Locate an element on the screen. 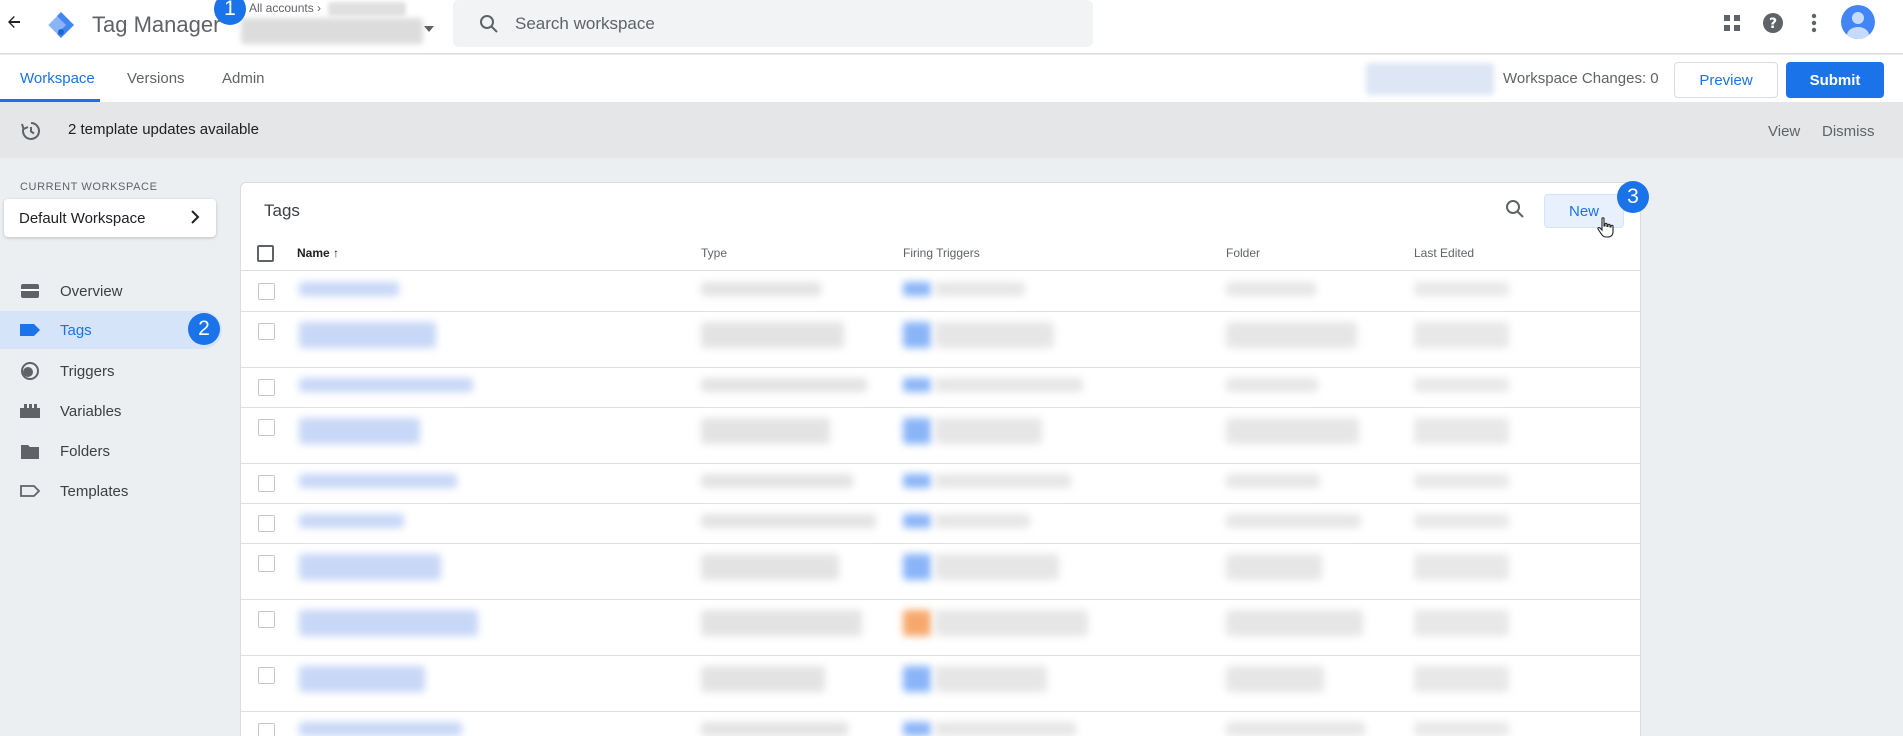  current-workspace-label: CURRENT WORKSPACE is located at coordinates (89, 187).